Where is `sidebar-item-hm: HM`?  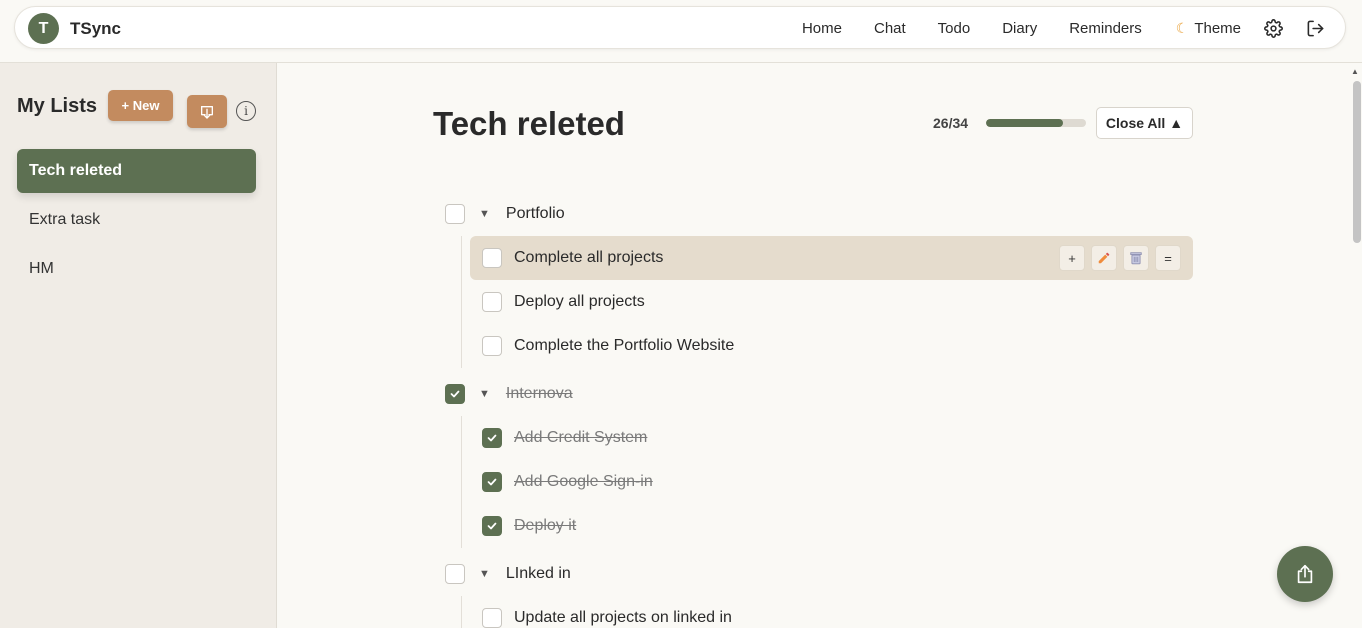 sidebar-item-hm: HM is located at coordinates (136, 269).